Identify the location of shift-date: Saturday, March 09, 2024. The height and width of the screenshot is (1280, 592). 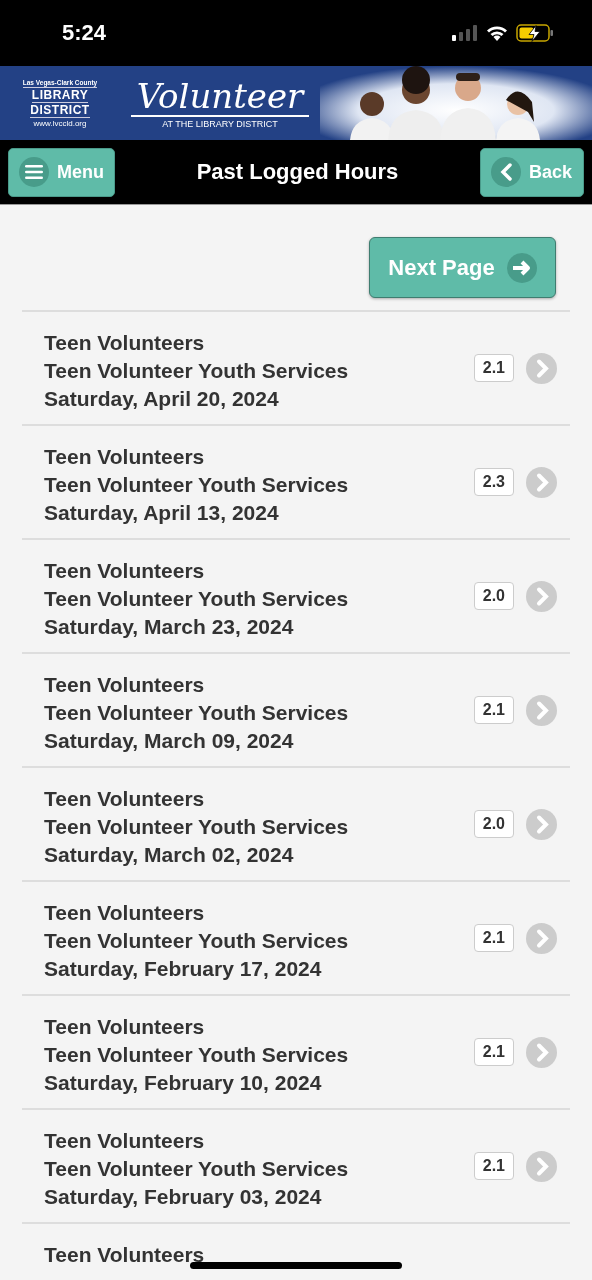
(169, 741).